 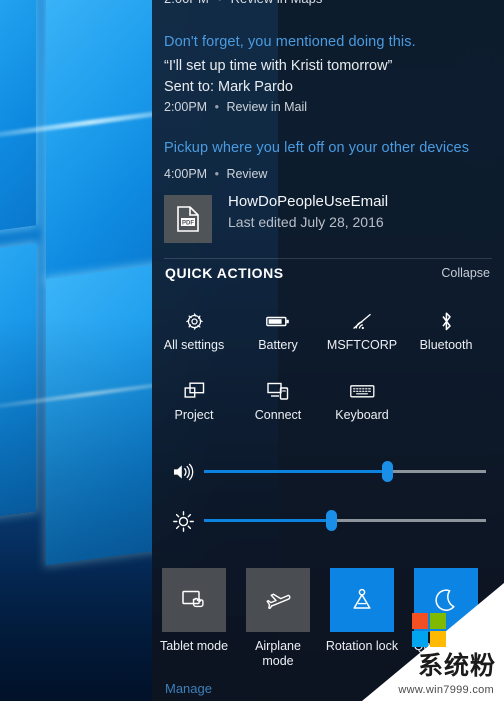 I want to click on notification-title: Don't forget, you mentioned doing this., so click(x=290, y=42).